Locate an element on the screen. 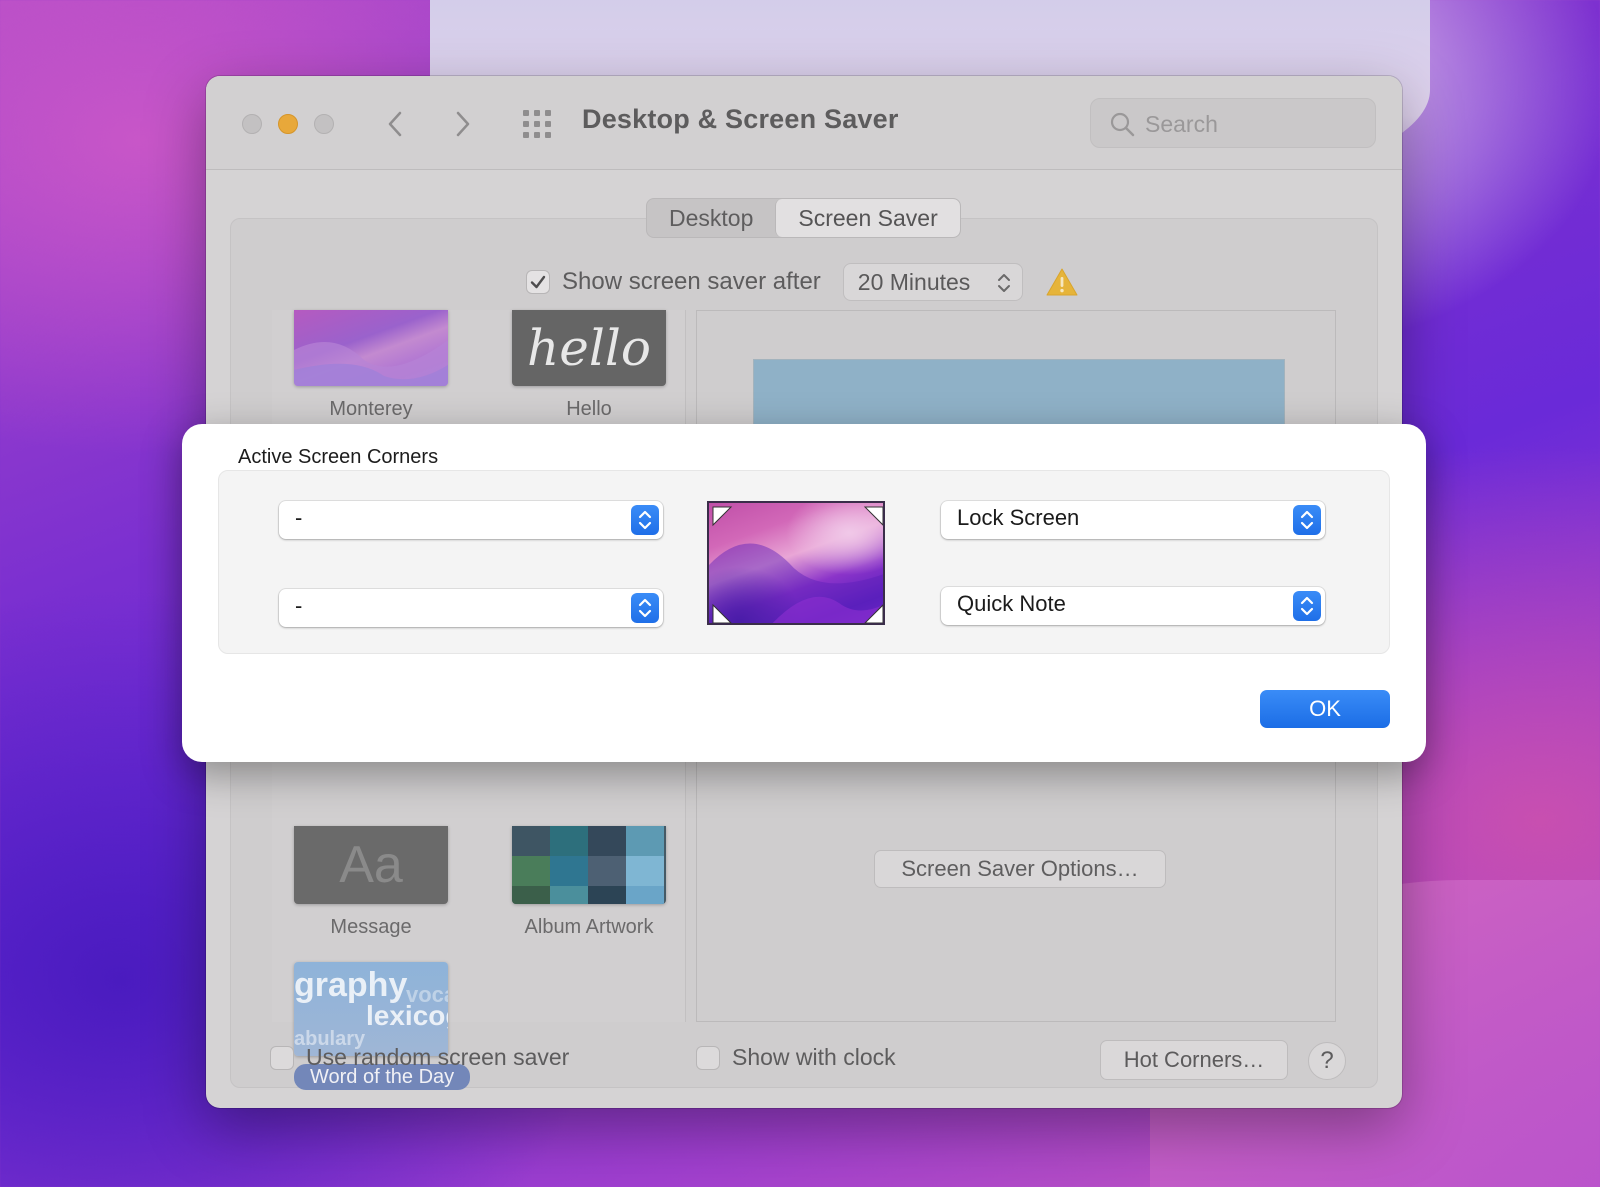 The image size is (1600, 1187). tab-desktop: Desktop is located at coordinates (711, 218).